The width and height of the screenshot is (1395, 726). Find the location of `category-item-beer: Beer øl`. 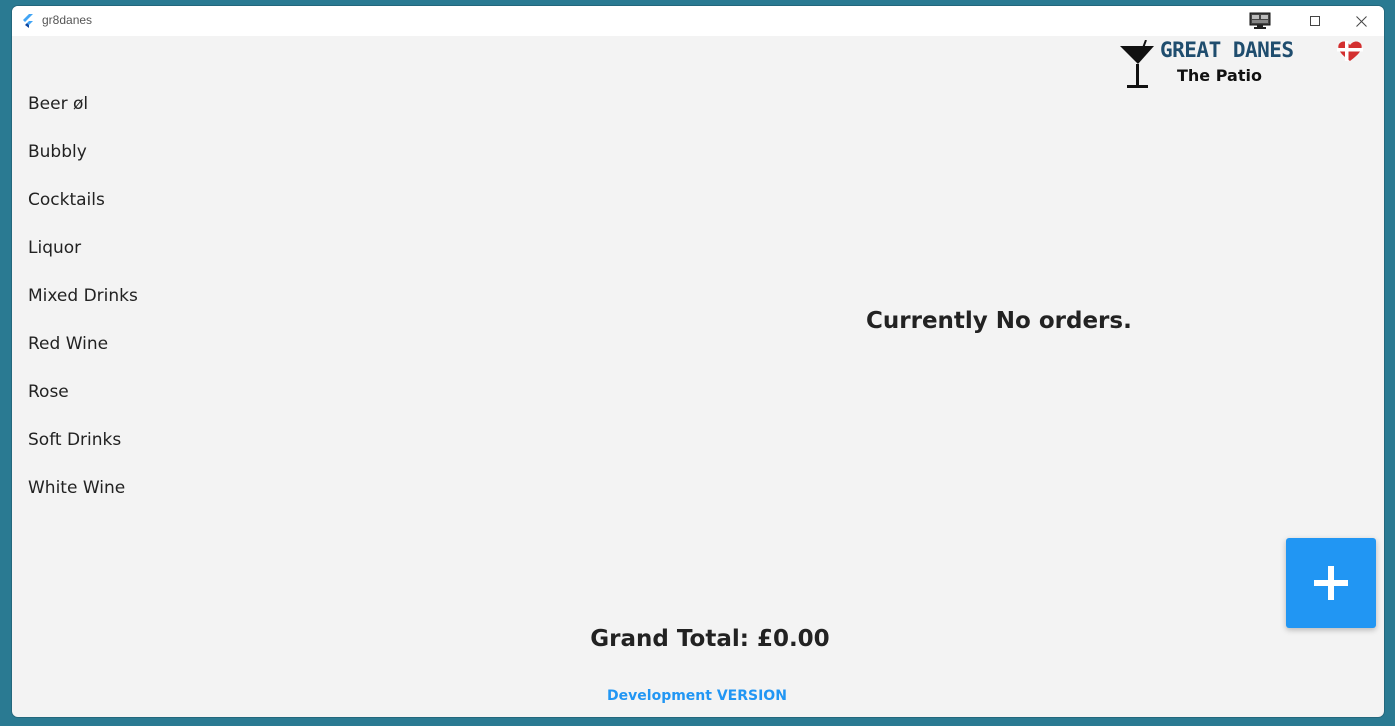

category-item-beer: Beer øl is located at coordinates (83, 118).